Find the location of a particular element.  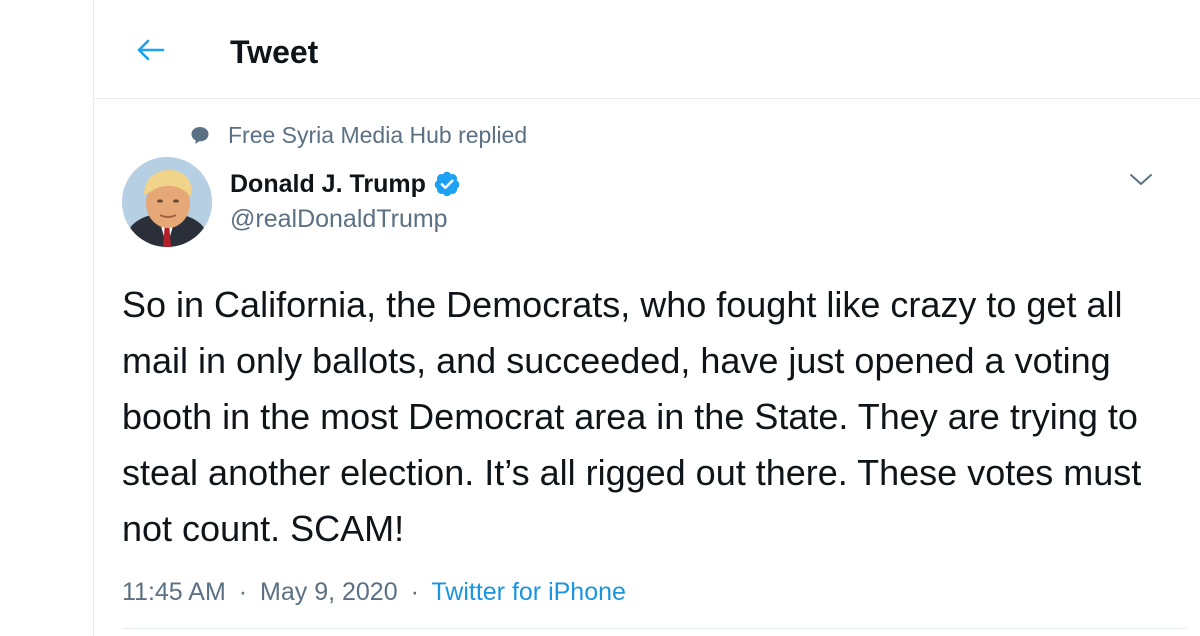

more-options-button is located at coordinates (1141, 180).